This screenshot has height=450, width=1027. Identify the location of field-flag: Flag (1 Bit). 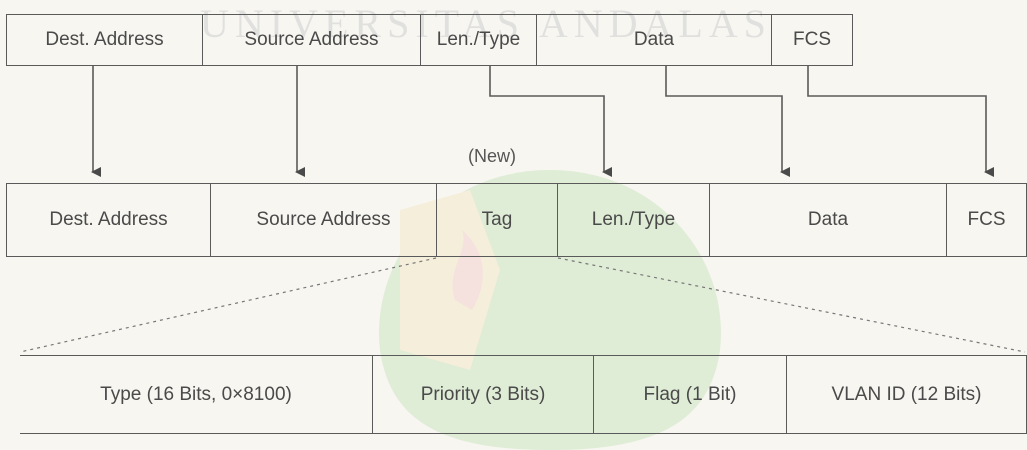
(690, 394).